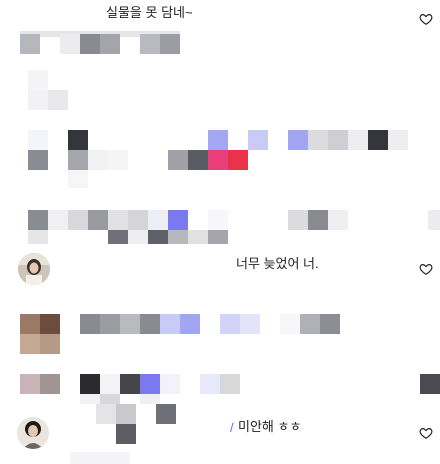  Describe the element at coordinates (277, 263) in the screenshot. I see `comment-text: 너무 늦었어 너.` at that location.